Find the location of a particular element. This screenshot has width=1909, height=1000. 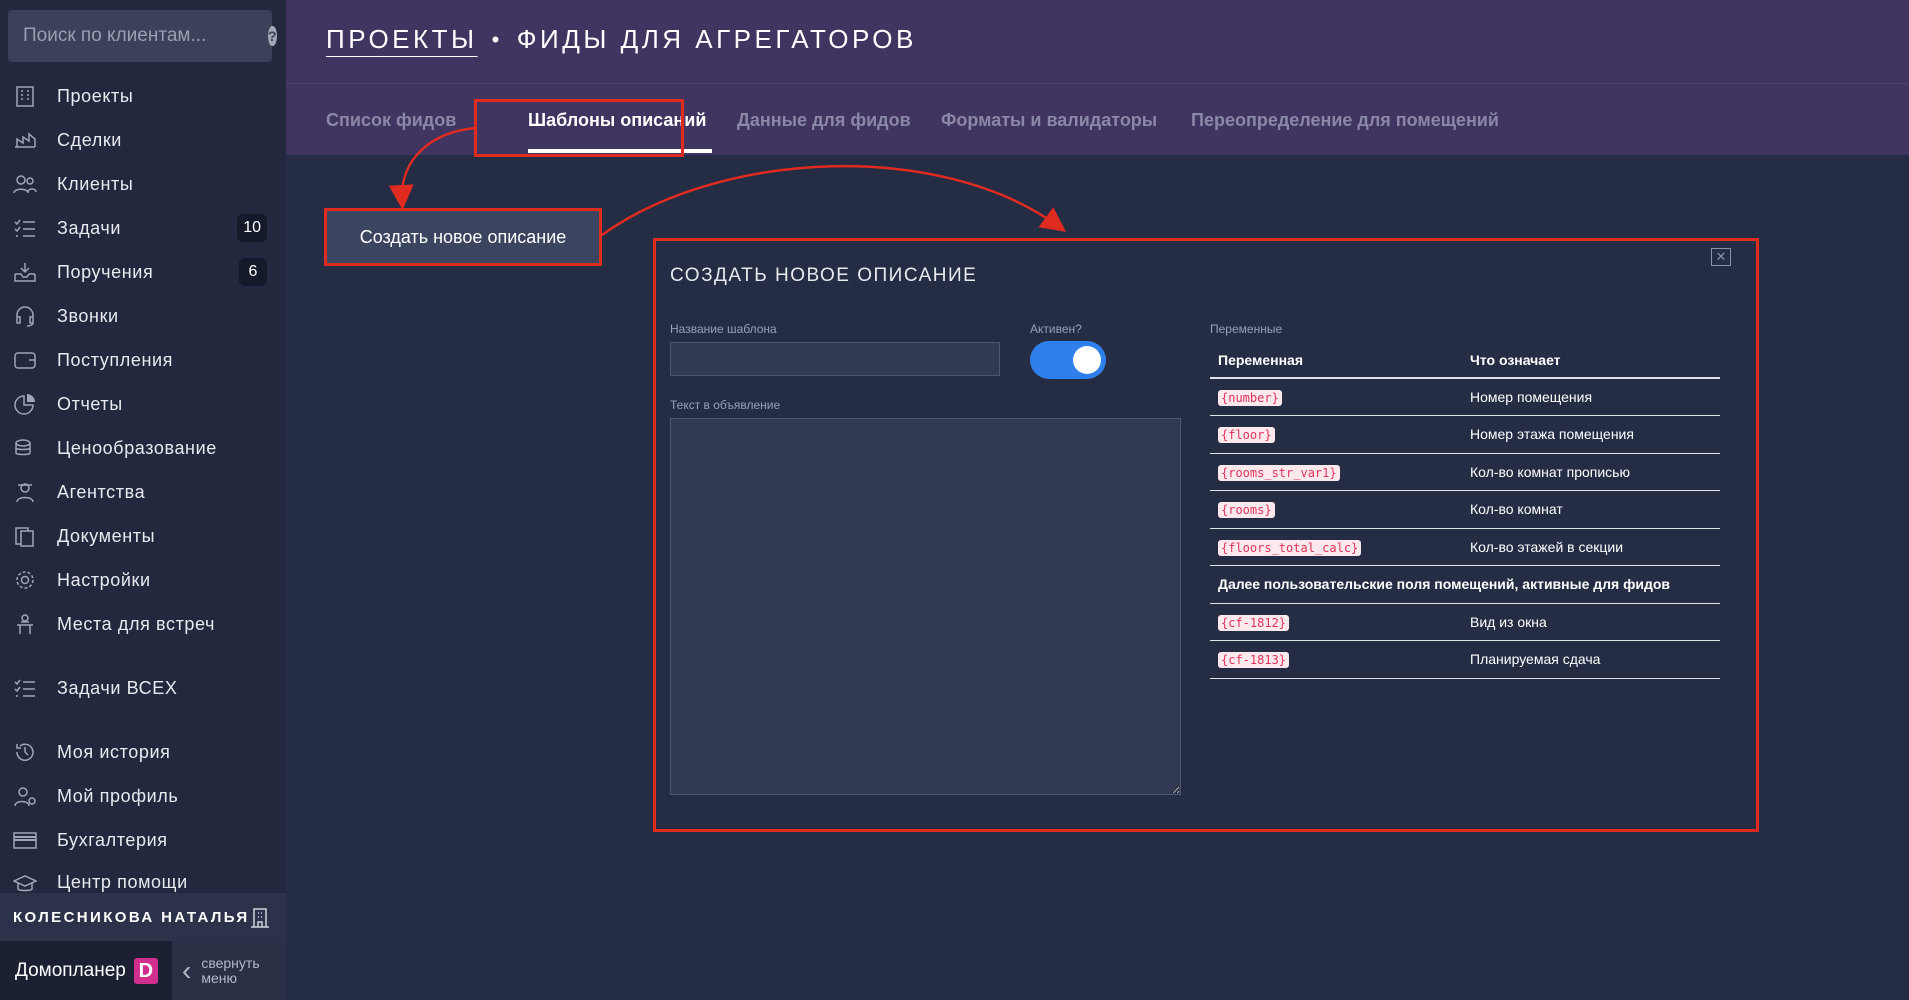

tab-feeds-list: Список фидов is located at coordinates (391, 120).